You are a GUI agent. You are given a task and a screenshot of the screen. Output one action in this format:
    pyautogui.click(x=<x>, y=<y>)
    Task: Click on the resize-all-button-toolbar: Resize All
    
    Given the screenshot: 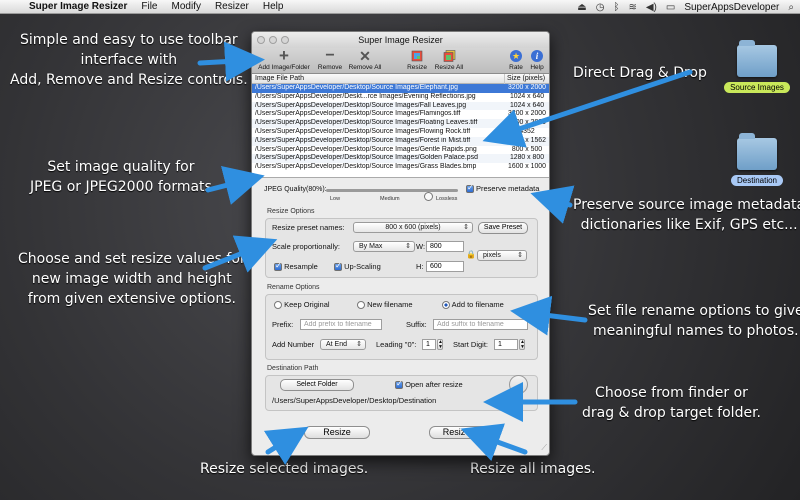 What is the action you would take?
    pyautogui.click(x=449, y=60)
    